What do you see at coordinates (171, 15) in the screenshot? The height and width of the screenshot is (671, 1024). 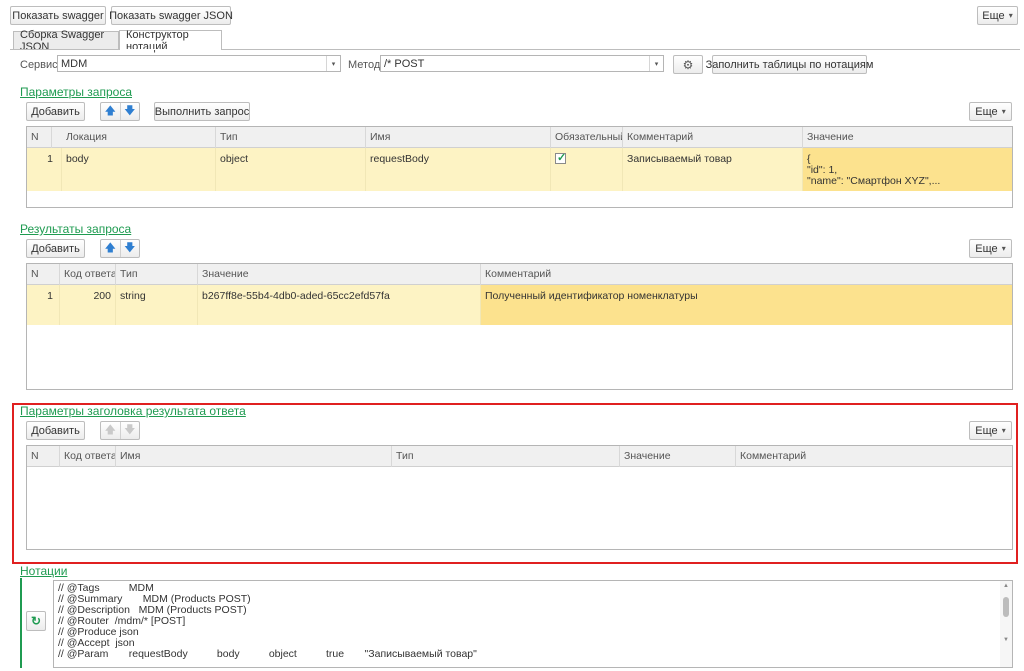 I see `show-swagger-json-button: Показать swagger JSON` at bounding box center [171, 15].